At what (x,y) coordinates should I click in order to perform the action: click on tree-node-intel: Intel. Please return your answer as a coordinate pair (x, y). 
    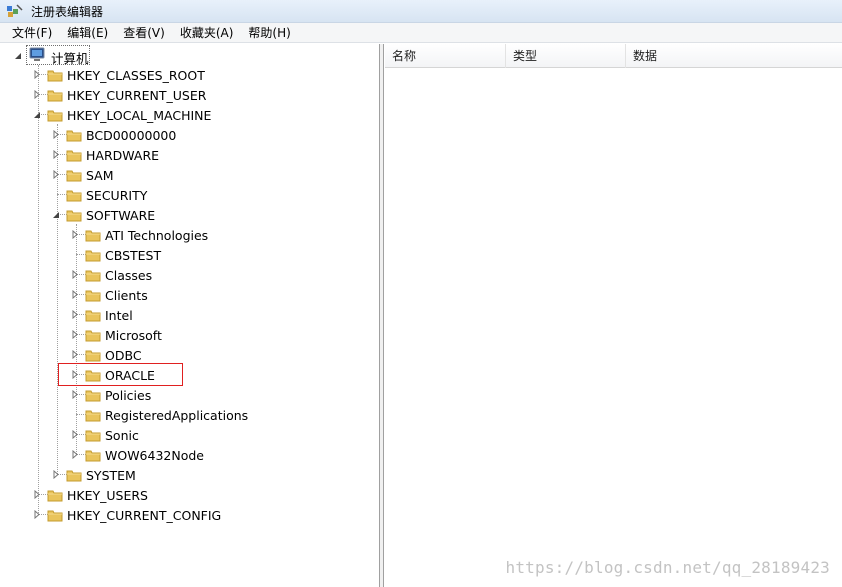
    Looking at the image, I should click on (102, 315).